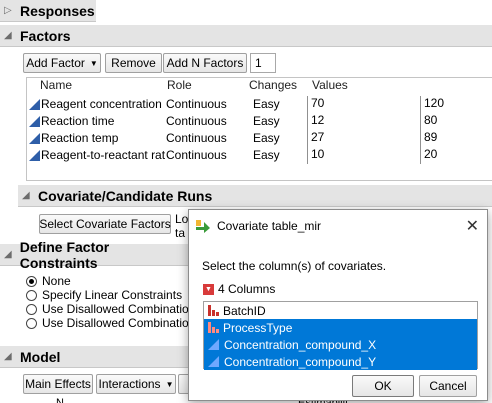  What do you see at coordinates (294, 266) in the screenshot?
I see `dialog-instruction: Select the column(s) of covariates.` at bounding box center [294, 266].